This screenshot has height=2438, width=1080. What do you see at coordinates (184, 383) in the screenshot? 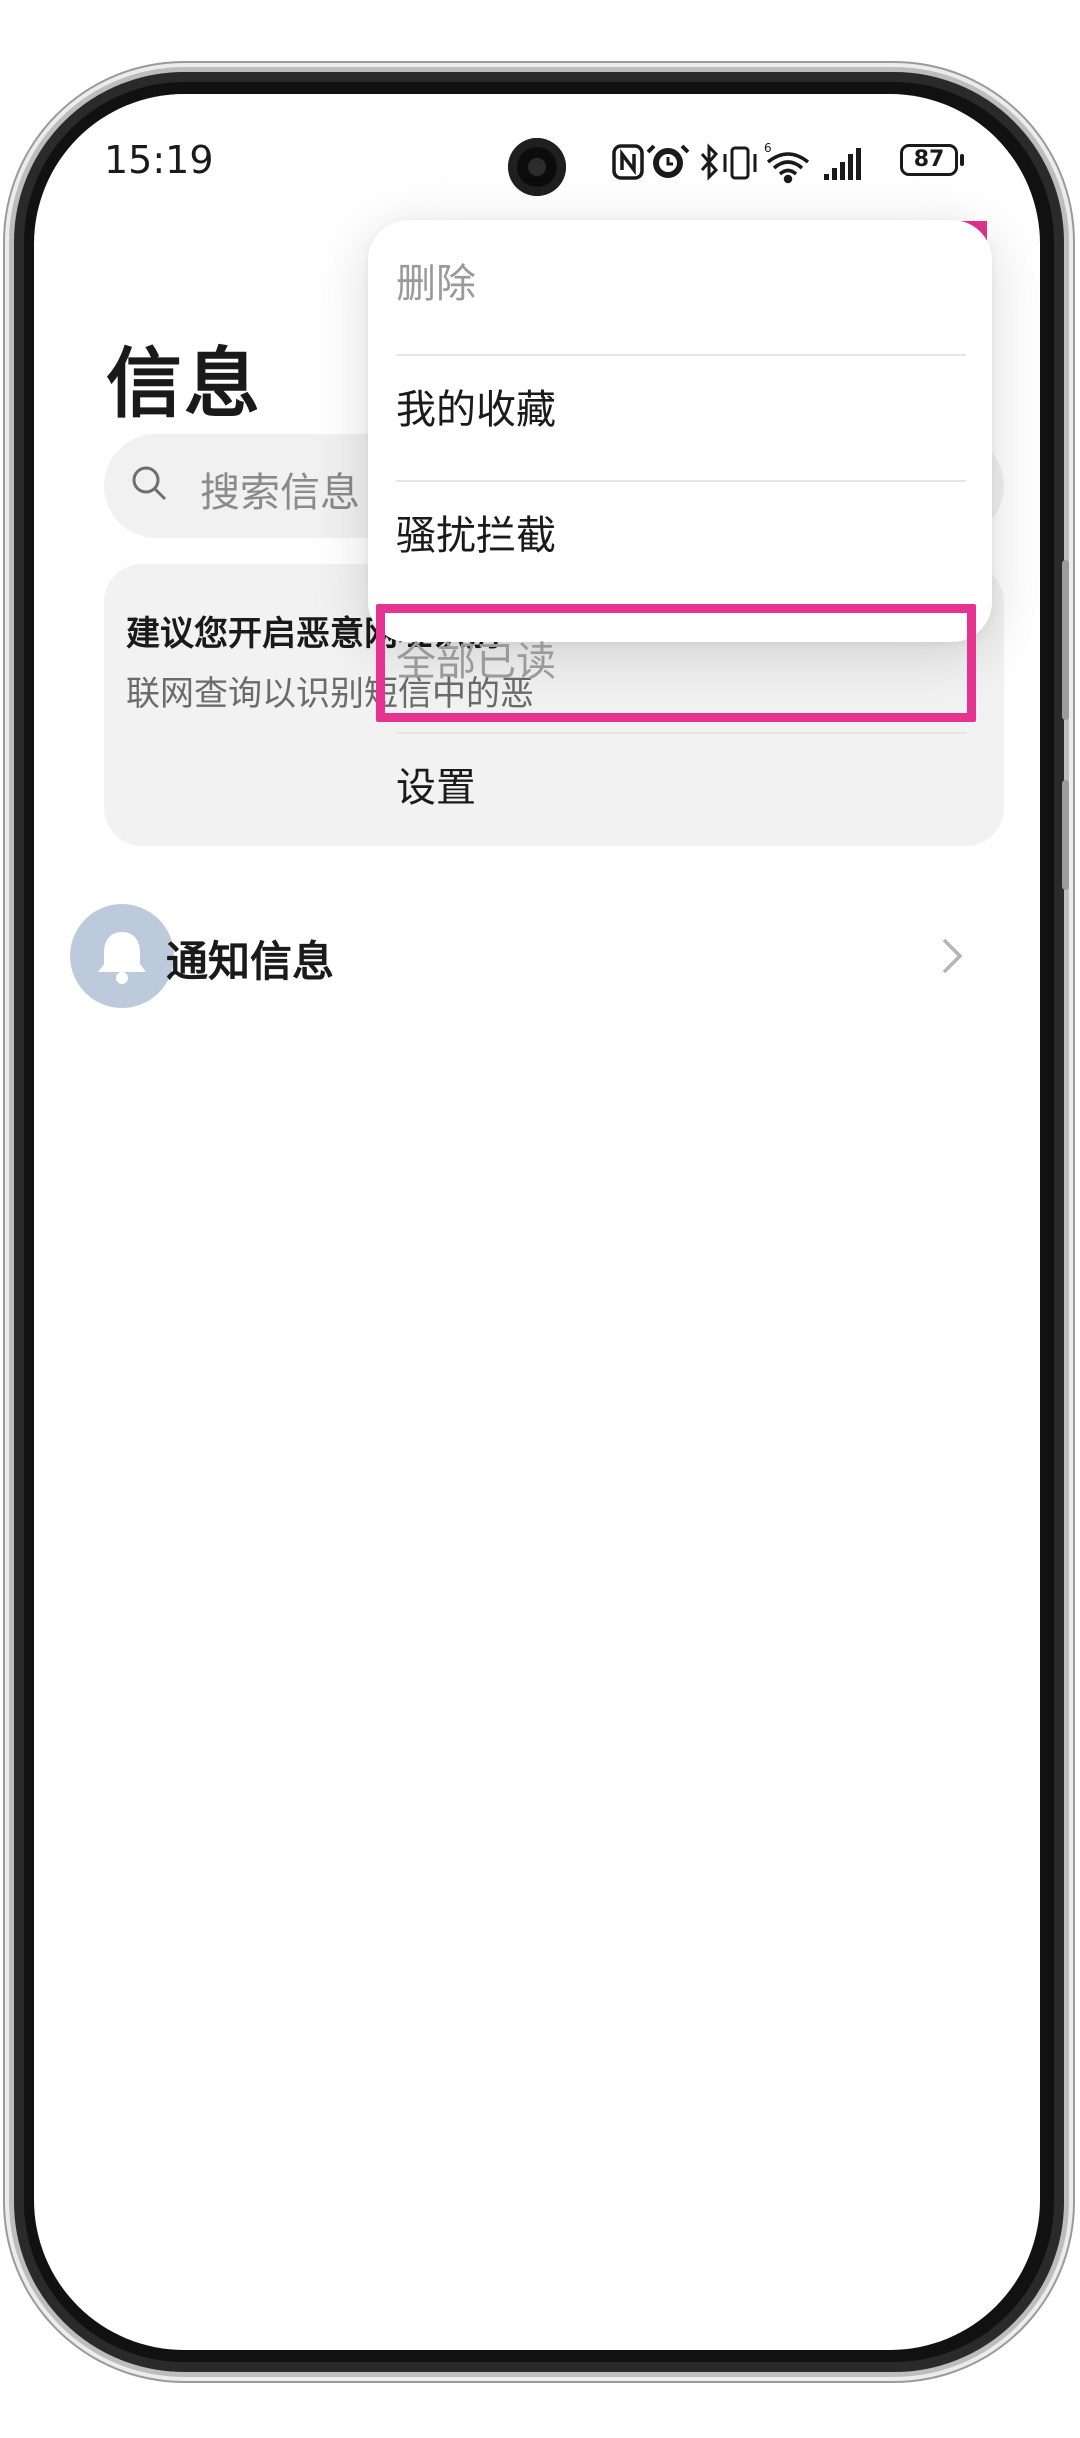
I see `page-title: 信息` at bounding box center [184, 383].